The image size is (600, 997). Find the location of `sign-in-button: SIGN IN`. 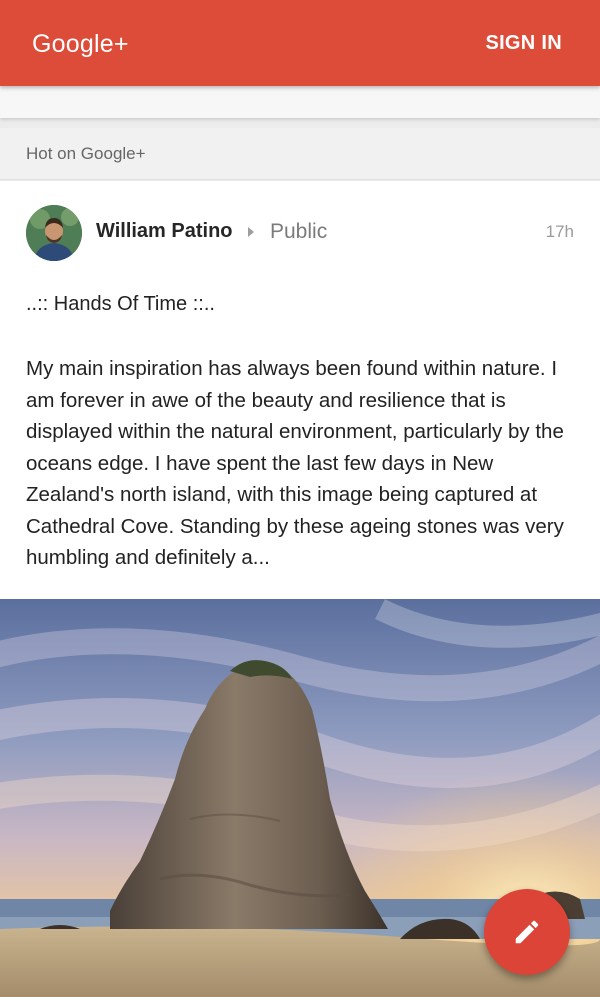

sign-in-button: SIGN IN is located at coordinates (523, 43).